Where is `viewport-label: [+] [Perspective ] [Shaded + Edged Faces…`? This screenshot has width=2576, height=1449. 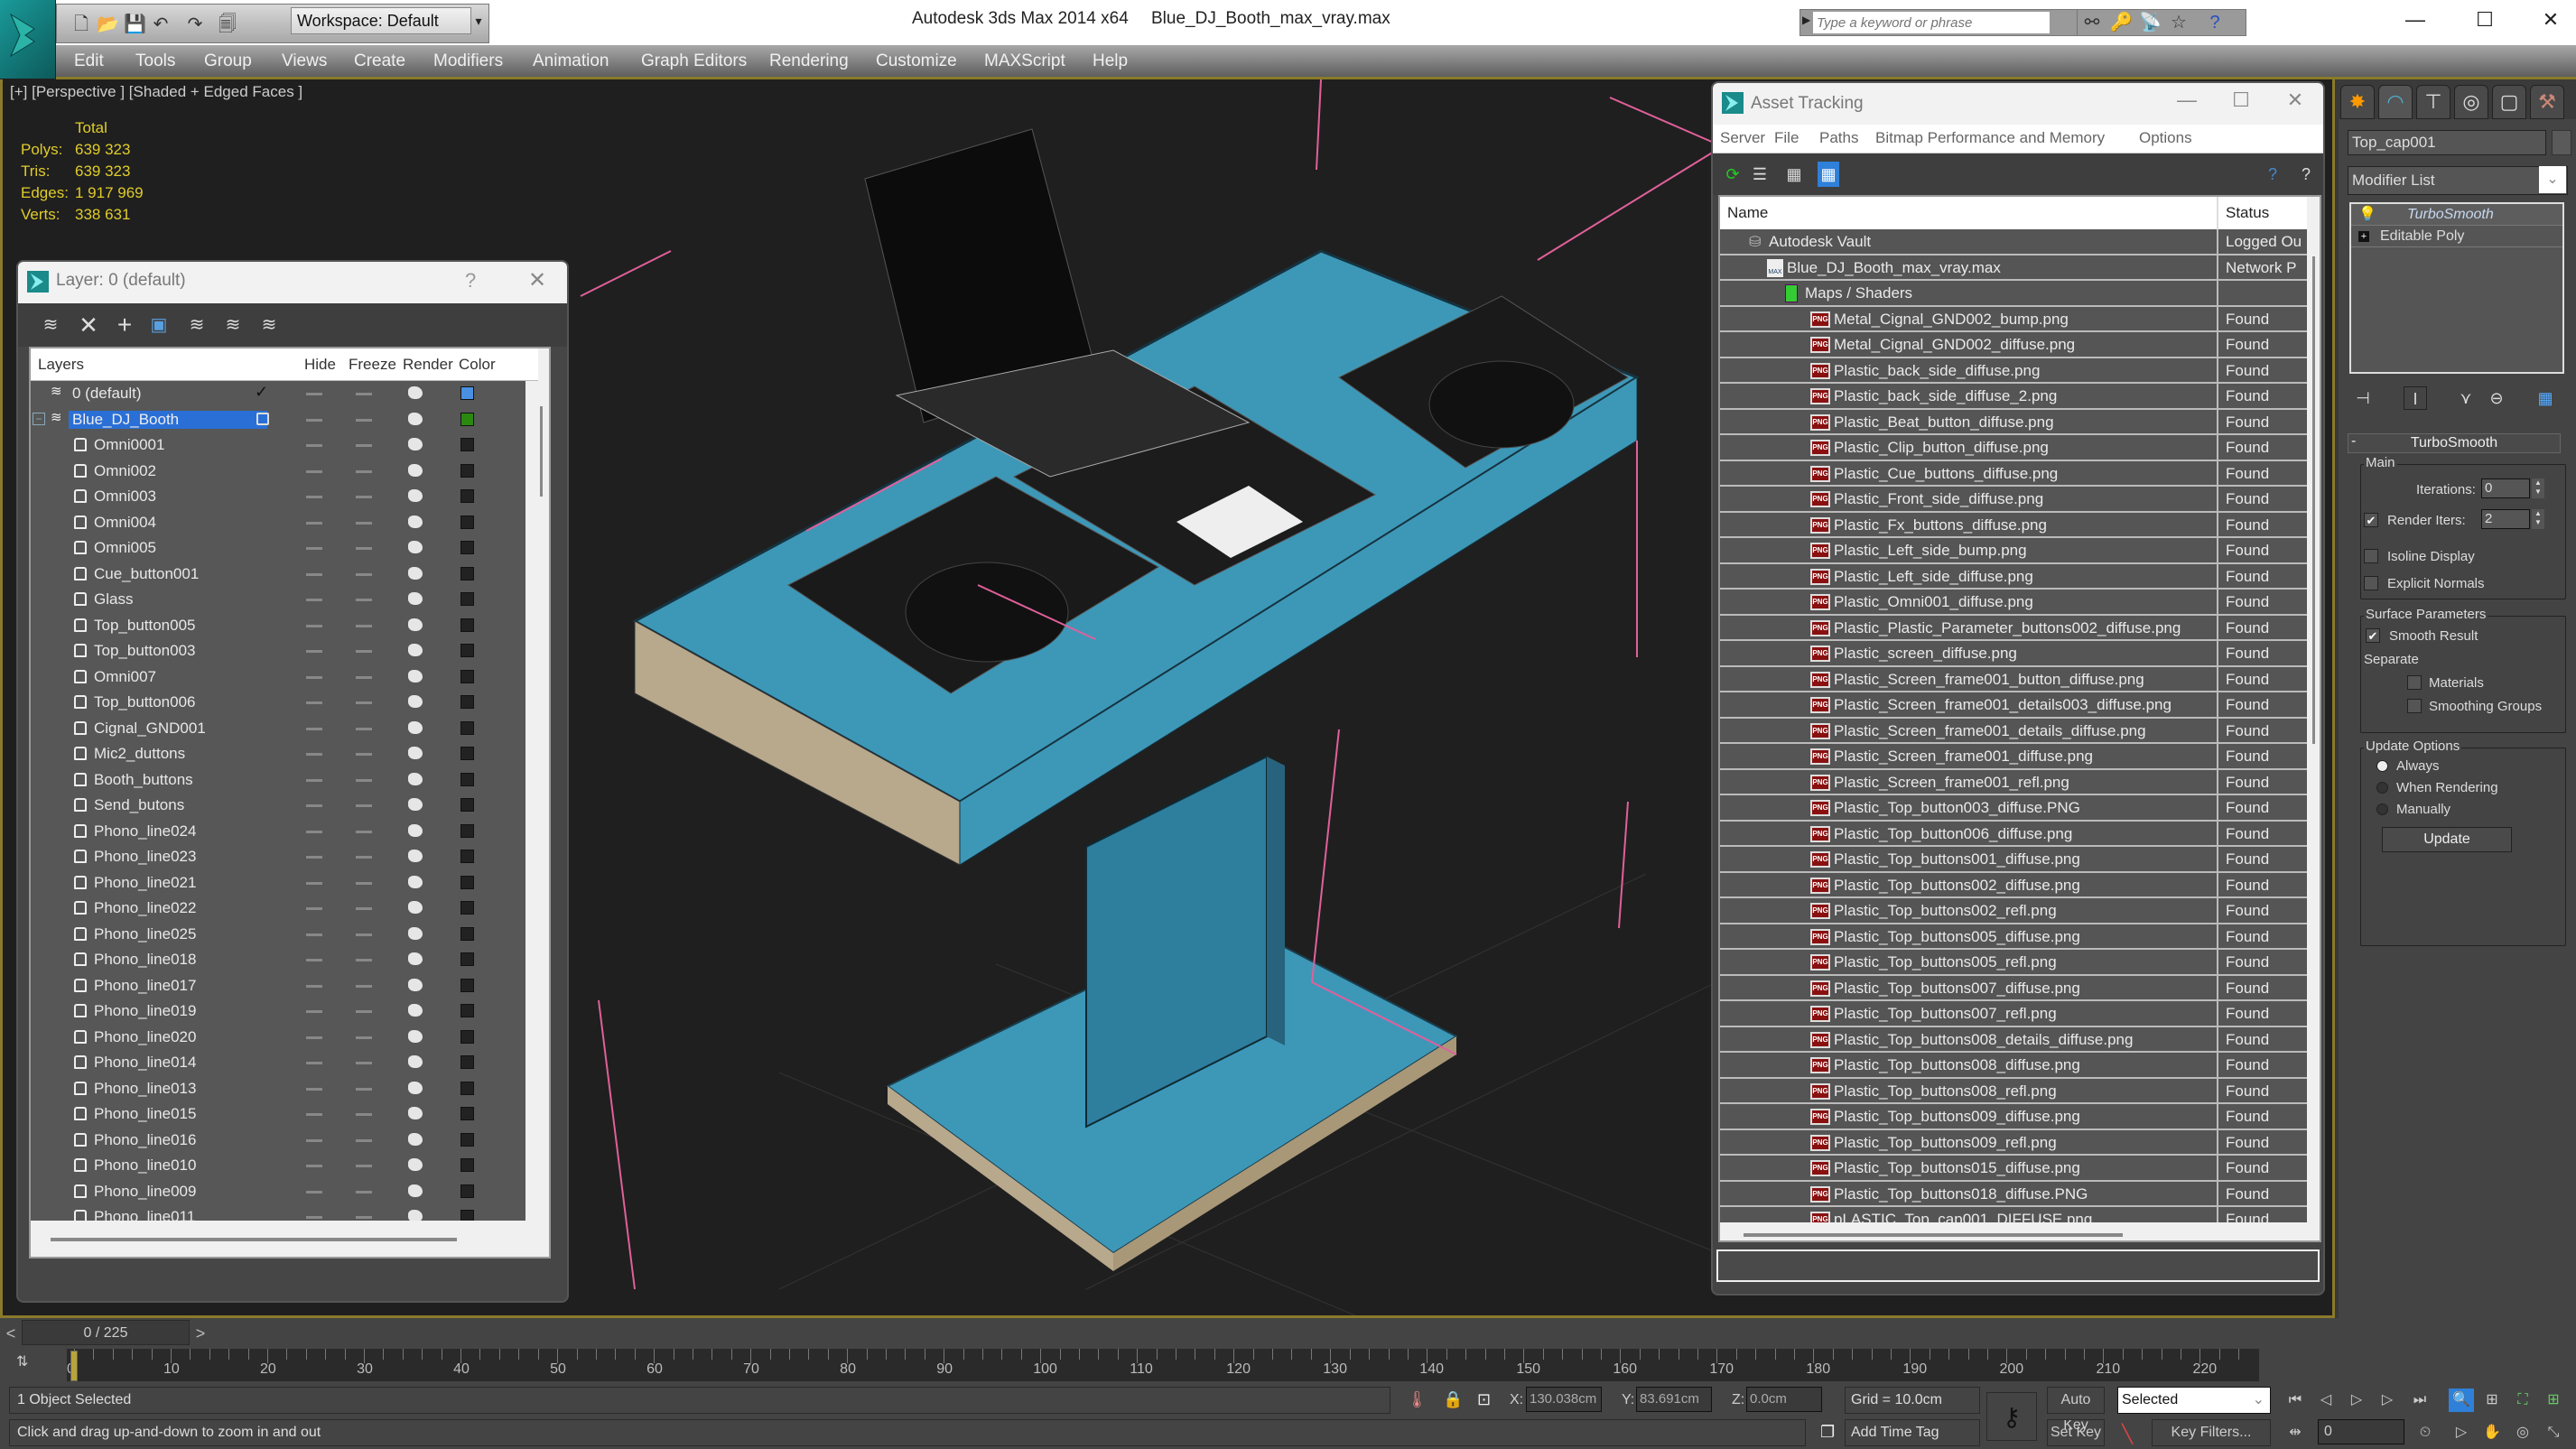 viewport-label: [+] [Perspective ] [Shaded + Edged Faces… is located at coordinates (156, 92).